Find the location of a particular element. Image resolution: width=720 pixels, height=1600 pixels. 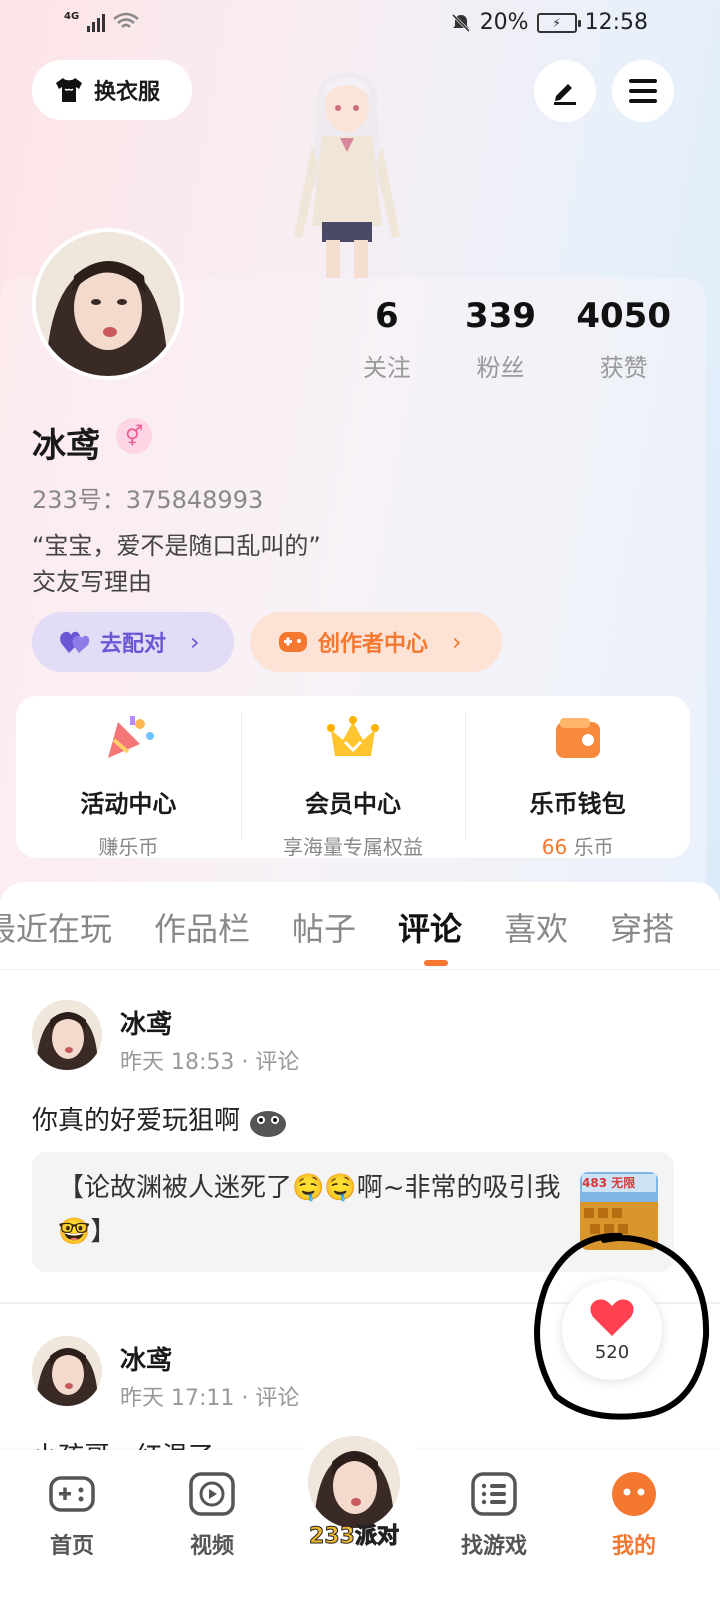

profile-stats: 6 关注 339 粉丝 4050 获赞 is located at coordinates (510, 339).